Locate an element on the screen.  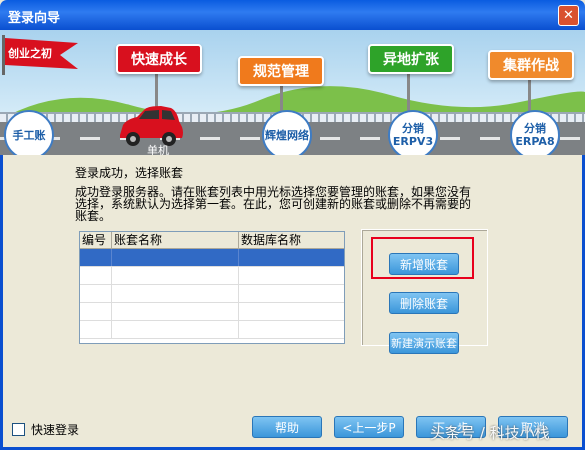
new-demo-account-button: 新建演示账套 is located at coordinates (424, 343).